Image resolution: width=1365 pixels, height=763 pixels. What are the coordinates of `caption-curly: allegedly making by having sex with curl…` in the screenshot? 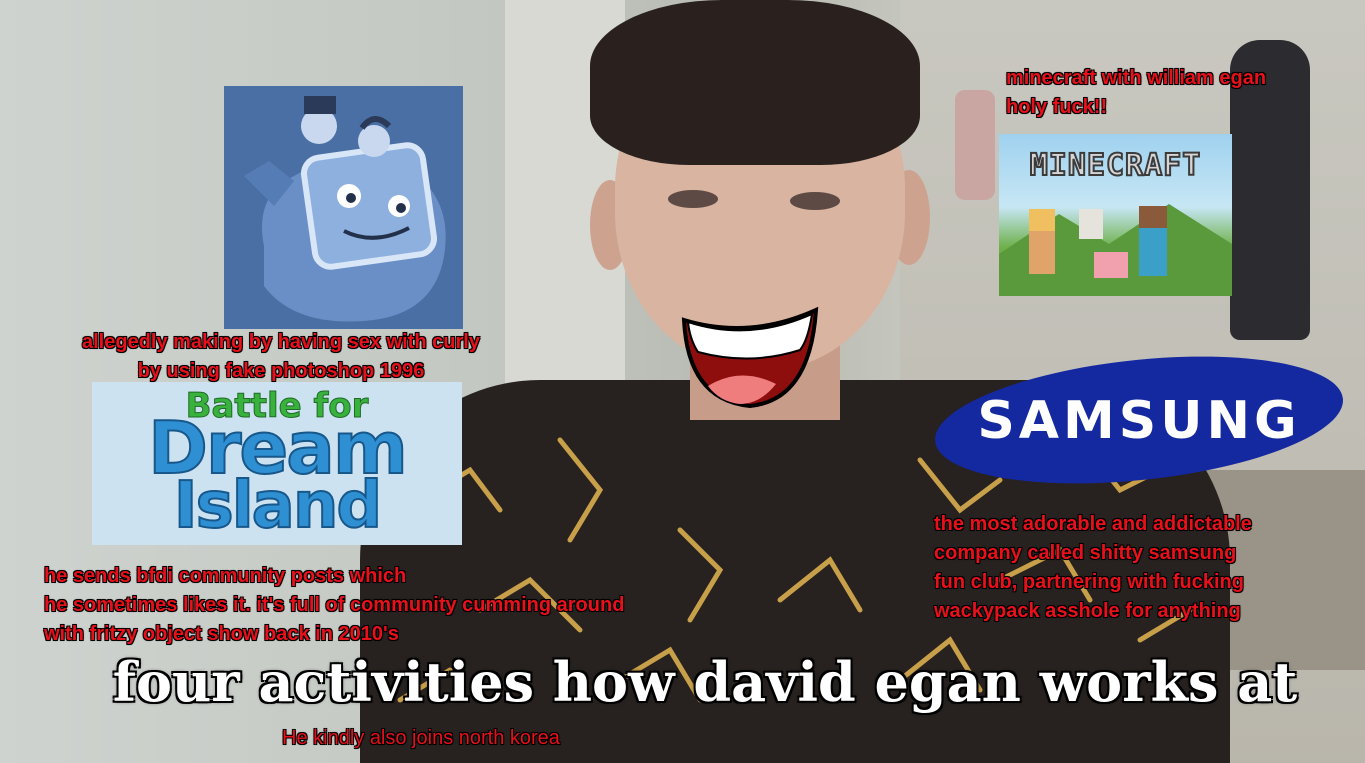 It's located at (281, 356).